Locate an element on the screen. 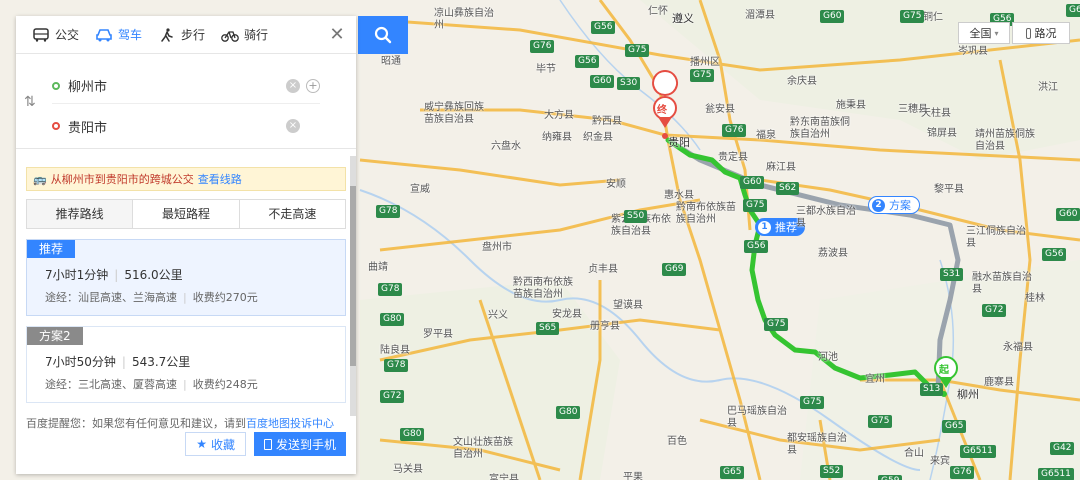  add-waypoint-icon: + is located at coordinates (313, 85).